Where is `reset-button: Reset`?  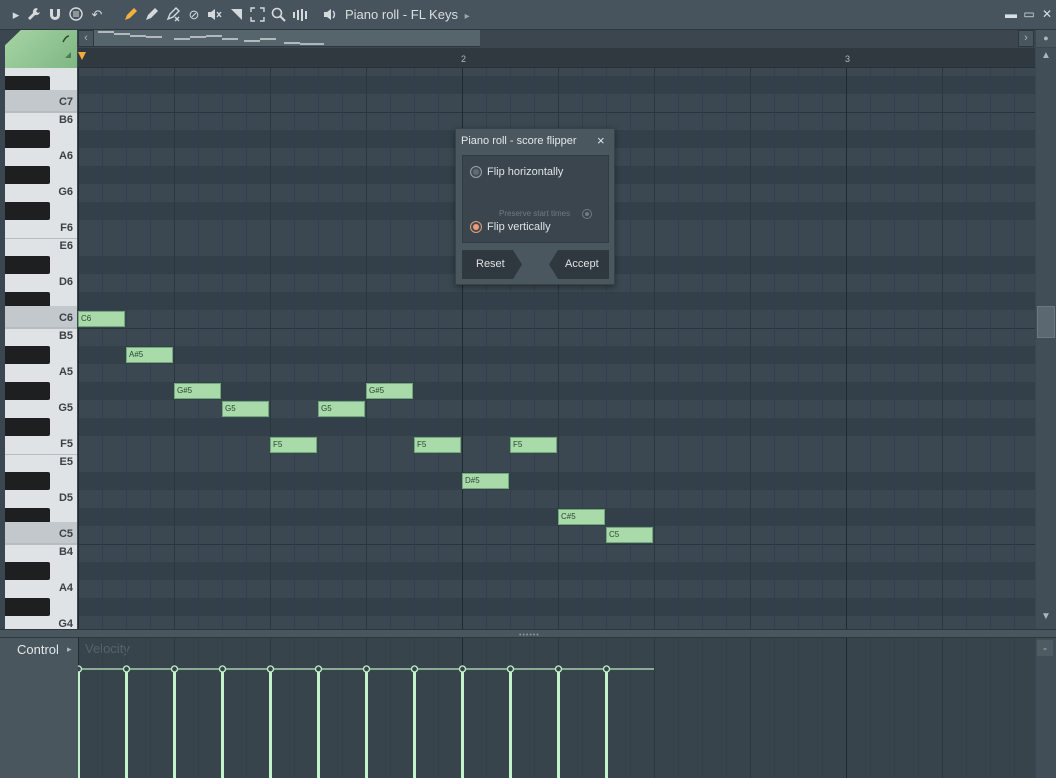 reset-button: Reset is located at coordinates (492, 264).